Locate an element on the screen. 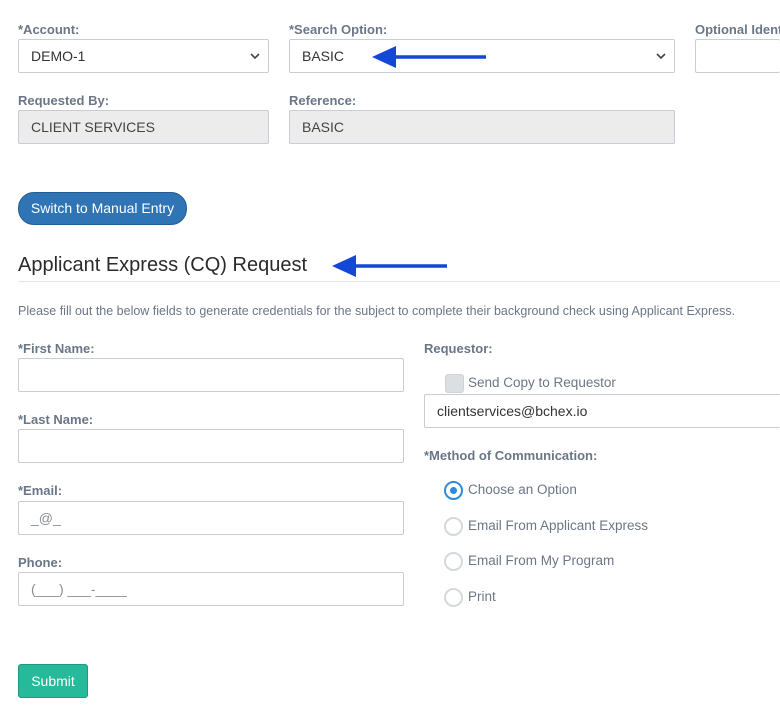 The width and height of the screenshot is (780, 711). radio-print-label: Print is located at coordinates (482, 596).